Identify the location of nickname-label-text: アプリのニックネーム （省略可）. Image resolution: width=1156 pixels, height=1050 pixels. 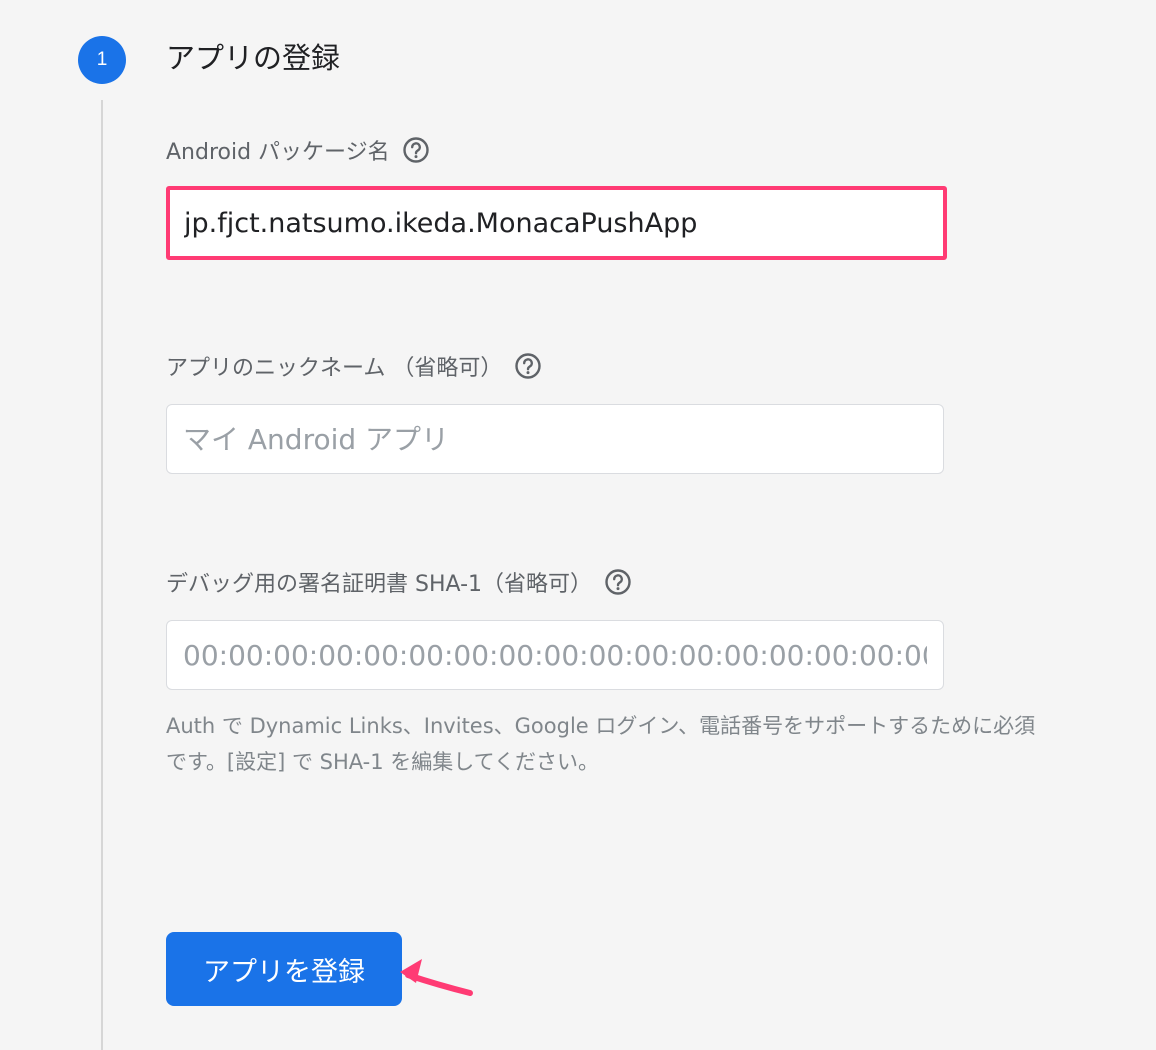
(334, 368).